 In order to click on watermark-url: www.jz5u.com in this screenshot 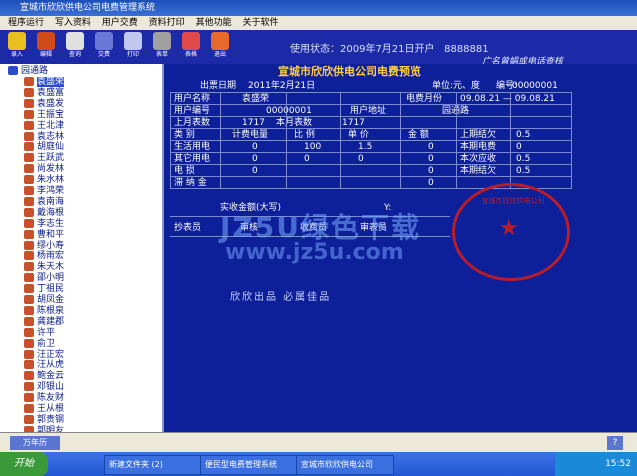, I will do `click(314, 252)`.